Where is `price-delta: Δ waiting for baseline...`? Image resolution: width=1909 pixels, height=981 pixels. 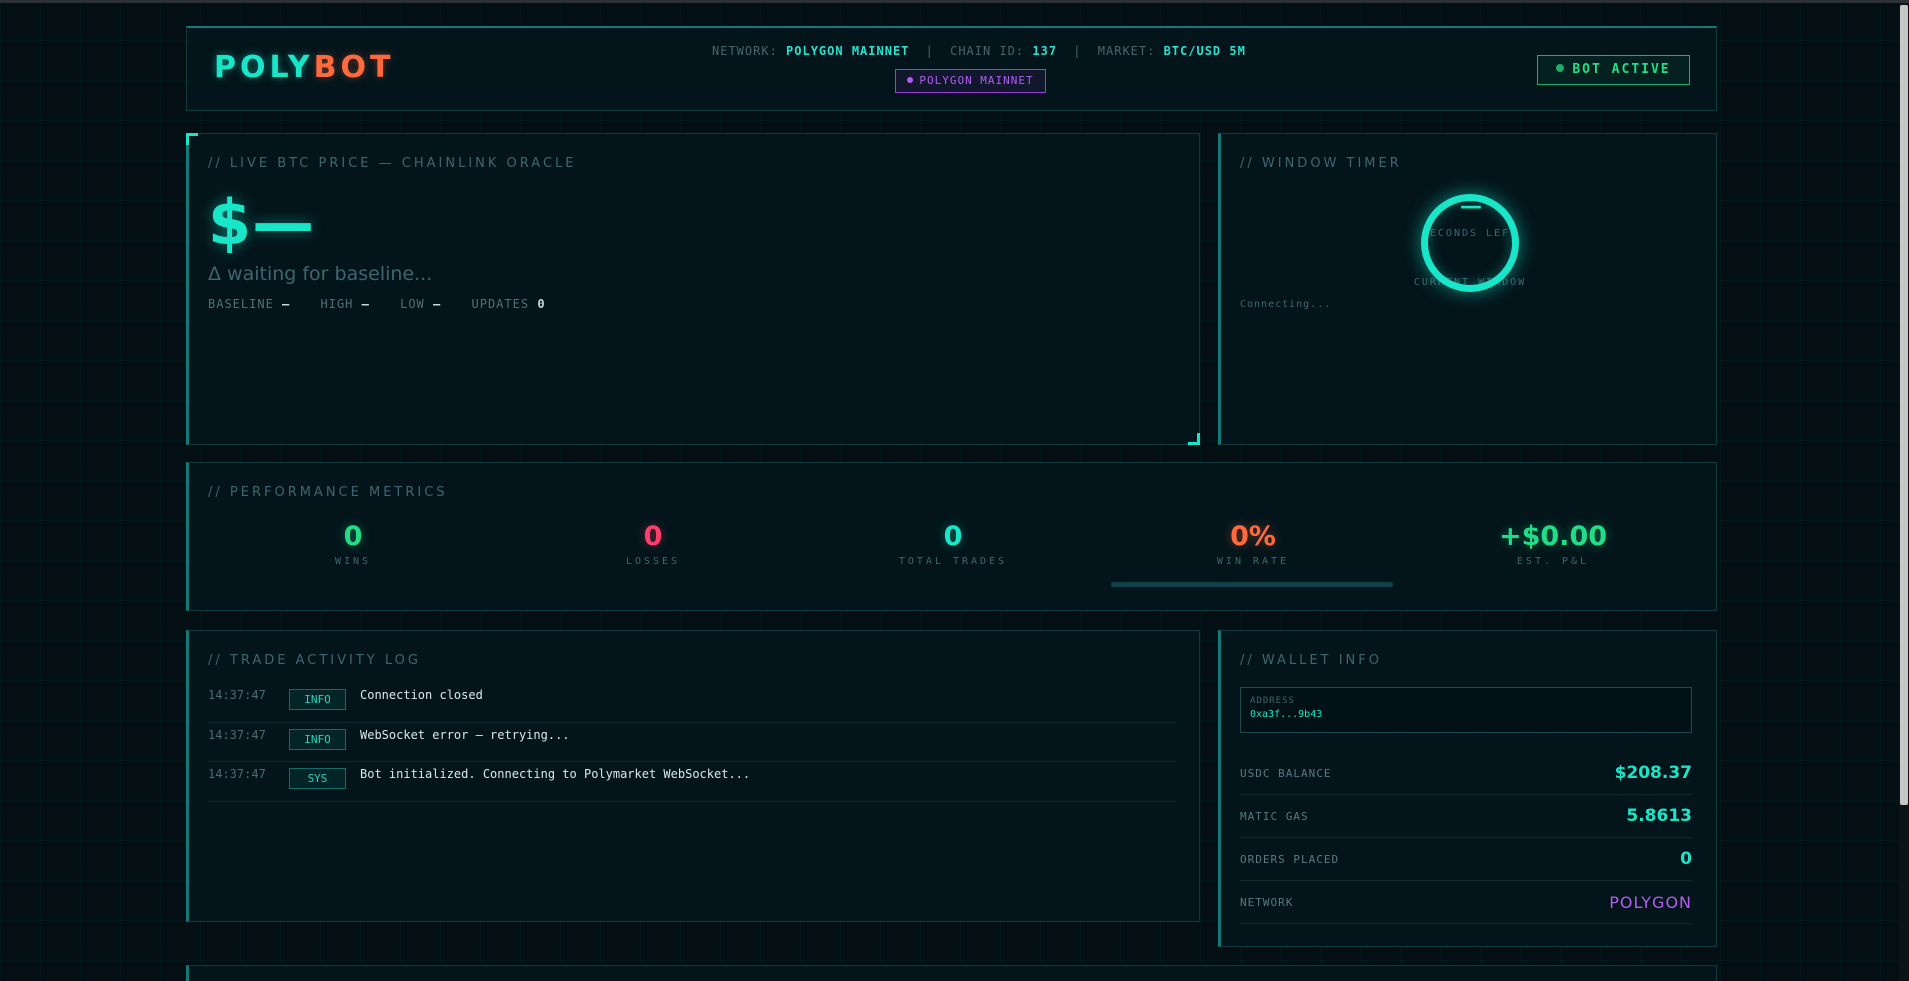 price-delta: Δ waiting for baseline... is located at coordinates (320, 274).